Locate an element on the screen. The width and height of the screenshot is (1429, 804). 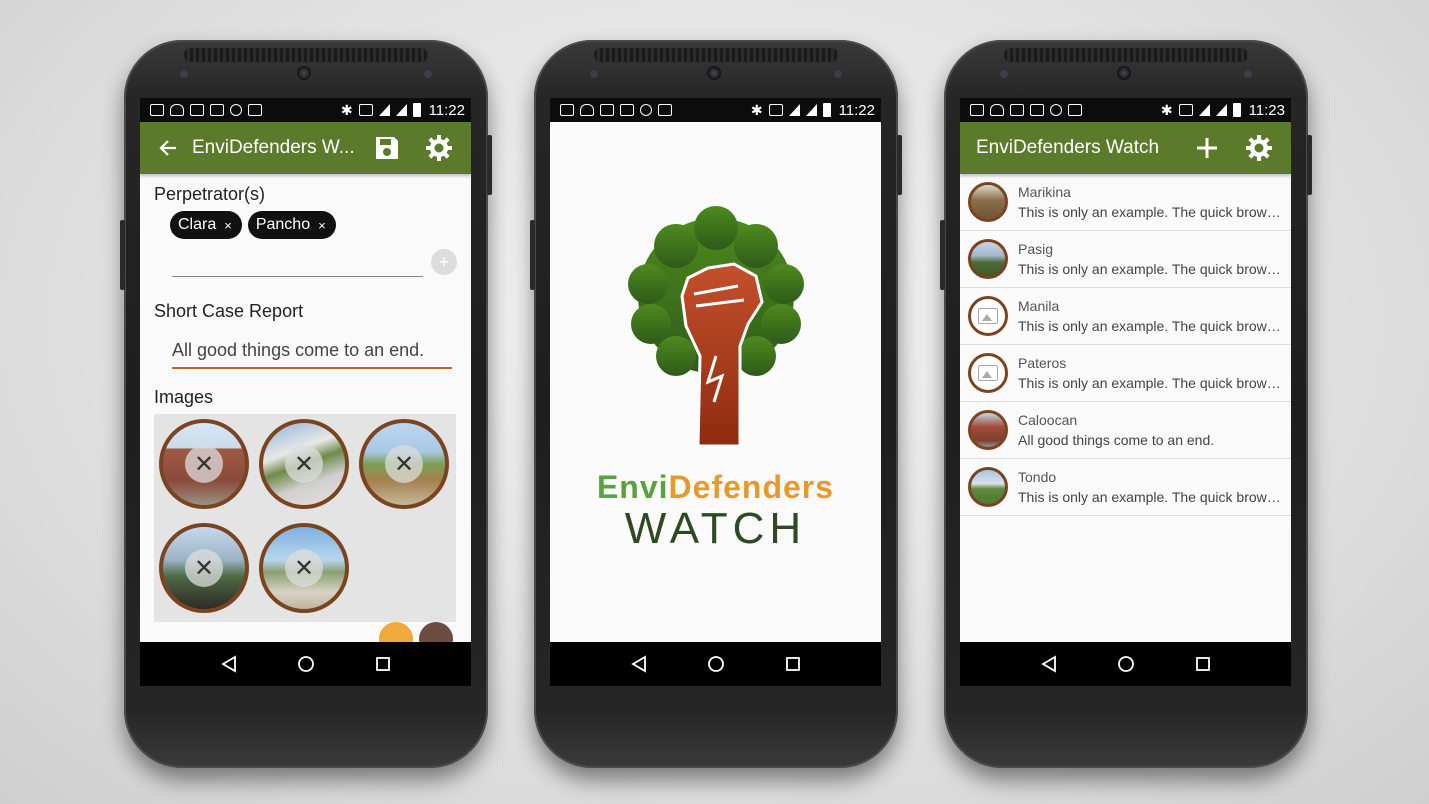
perpetrators-label: Perpetrator(s) is located at coordinates (210, 194).